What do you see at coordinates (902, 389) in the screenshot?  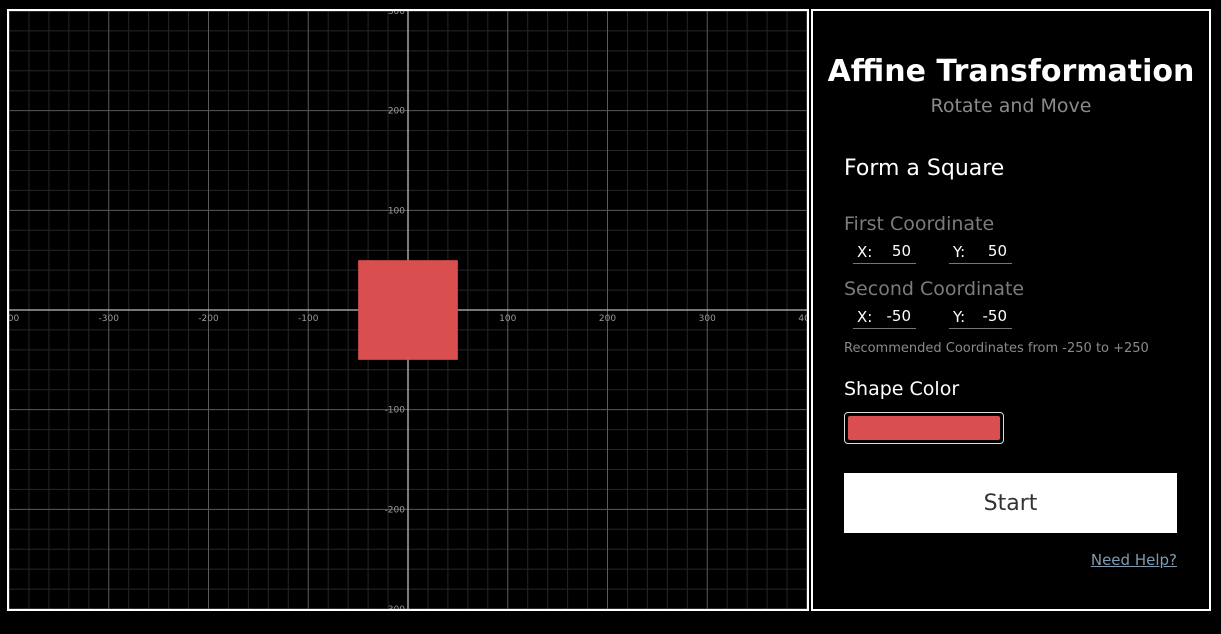 I see `shape-color-label: Shape Color` at bounding box center [902, 389].